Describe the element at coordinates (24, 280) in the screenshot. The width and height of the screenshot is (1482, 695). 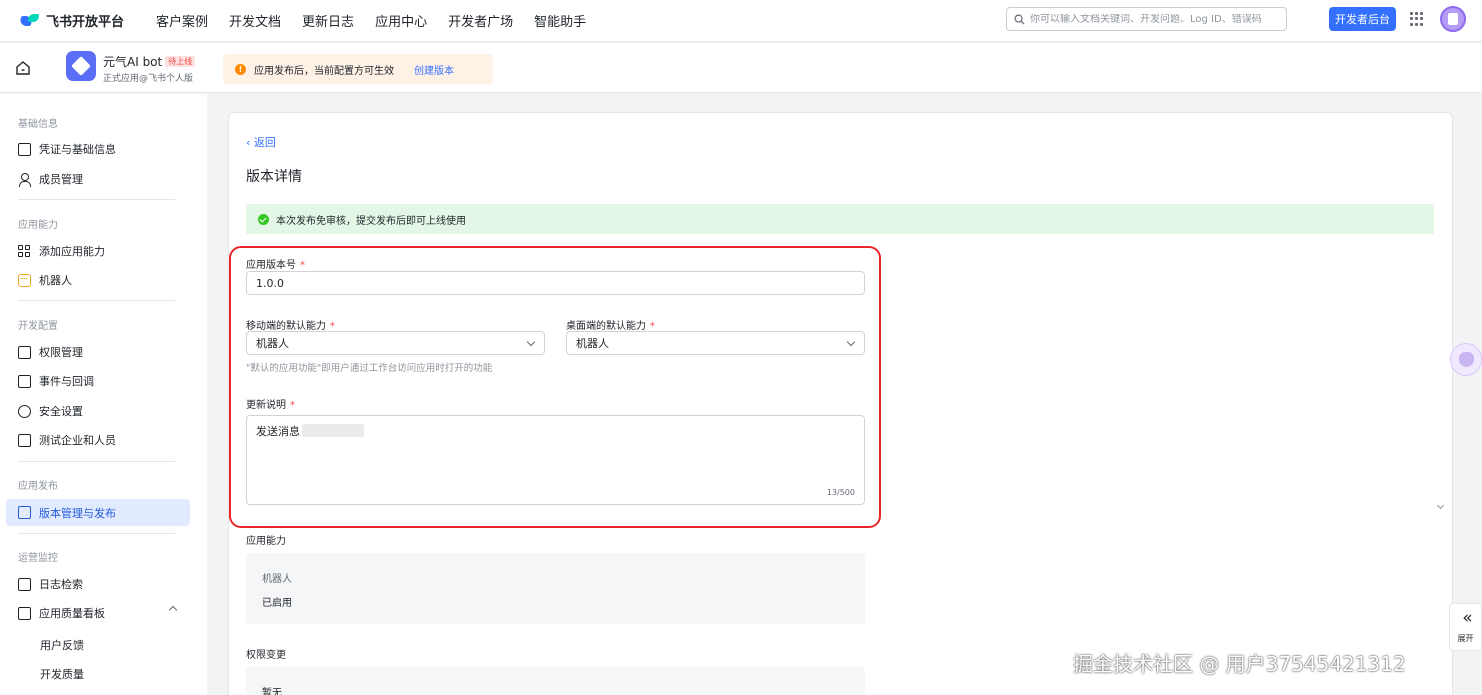
I see `bot-icon` at that location.